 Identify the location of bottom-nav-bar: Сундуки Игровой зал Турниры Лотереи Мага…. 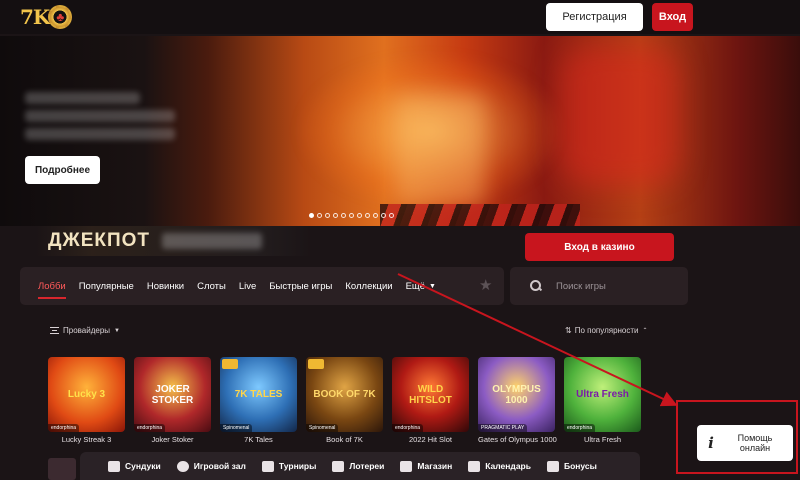
(360, 466).